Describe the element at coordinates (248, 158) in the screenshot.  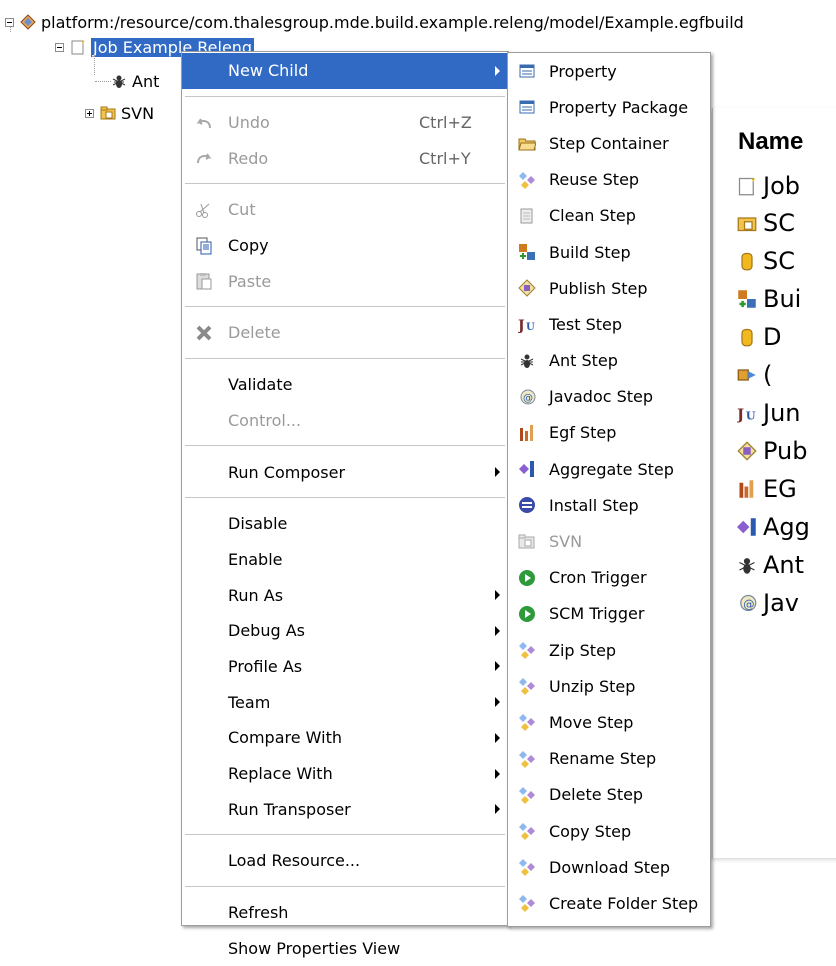
I see `menu-item-label: Redo` at that location.